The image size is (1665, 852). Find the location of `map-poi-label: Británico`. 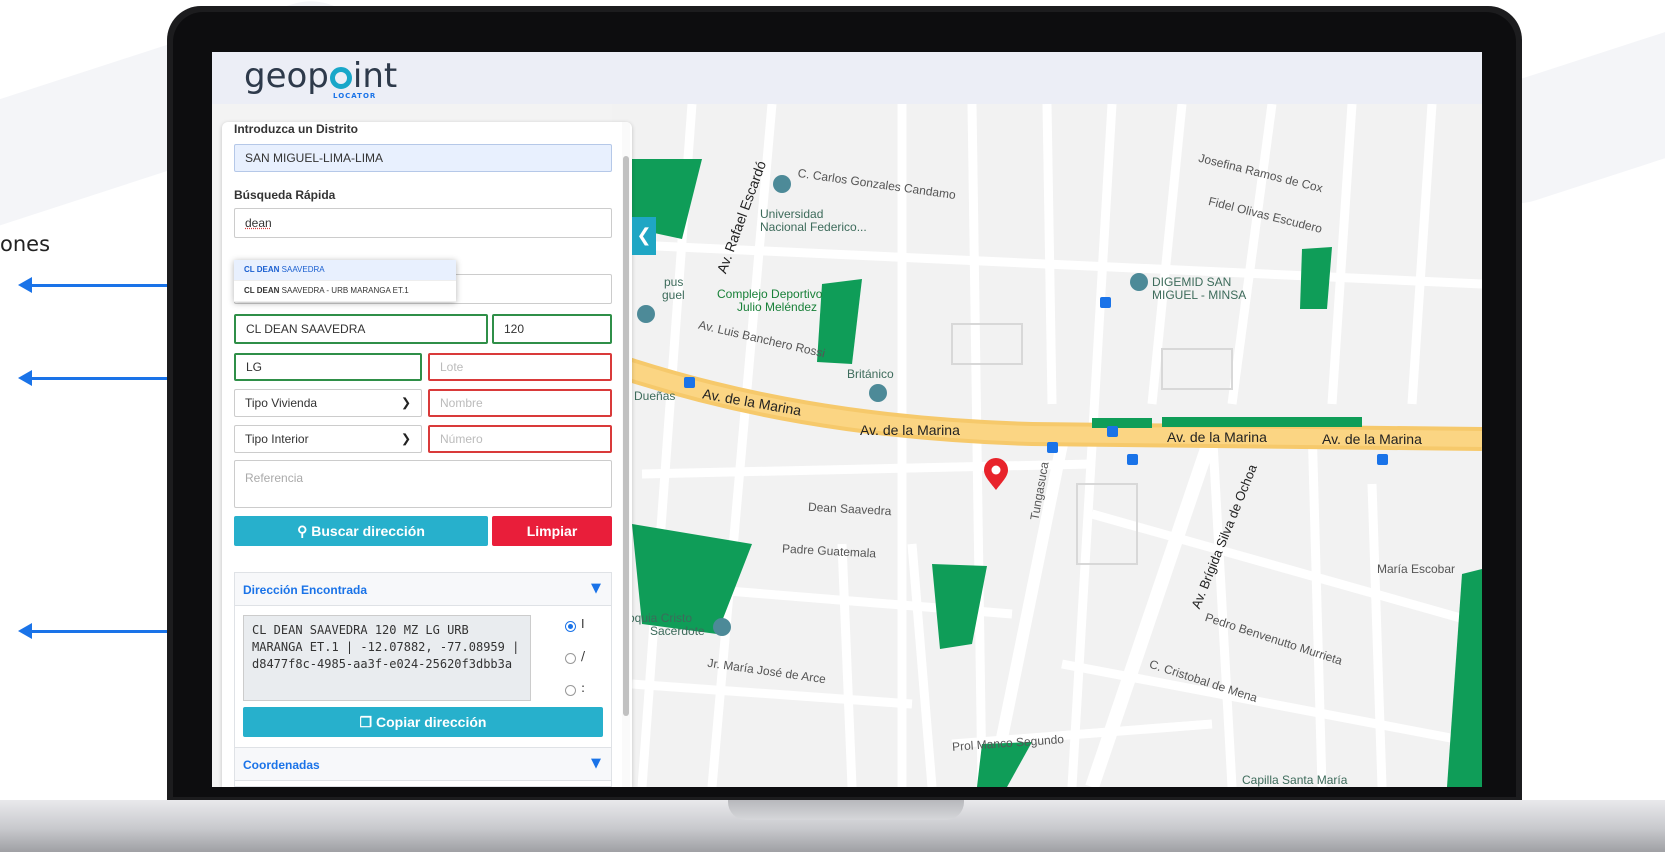

map-poi-label: Británico is located at coordinates (870, 374).